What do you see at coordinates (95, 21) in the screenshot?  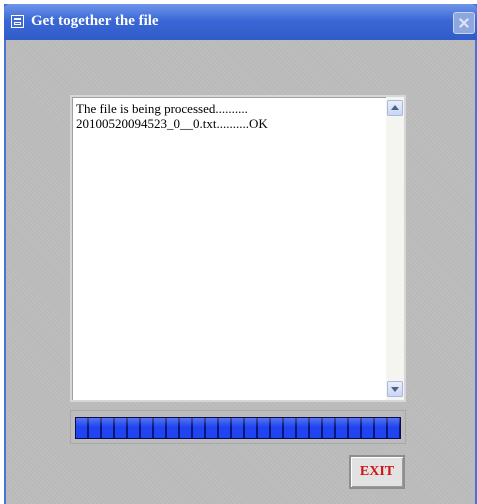 I see `window-title: Get together the file` at bounding box center [95, 21].